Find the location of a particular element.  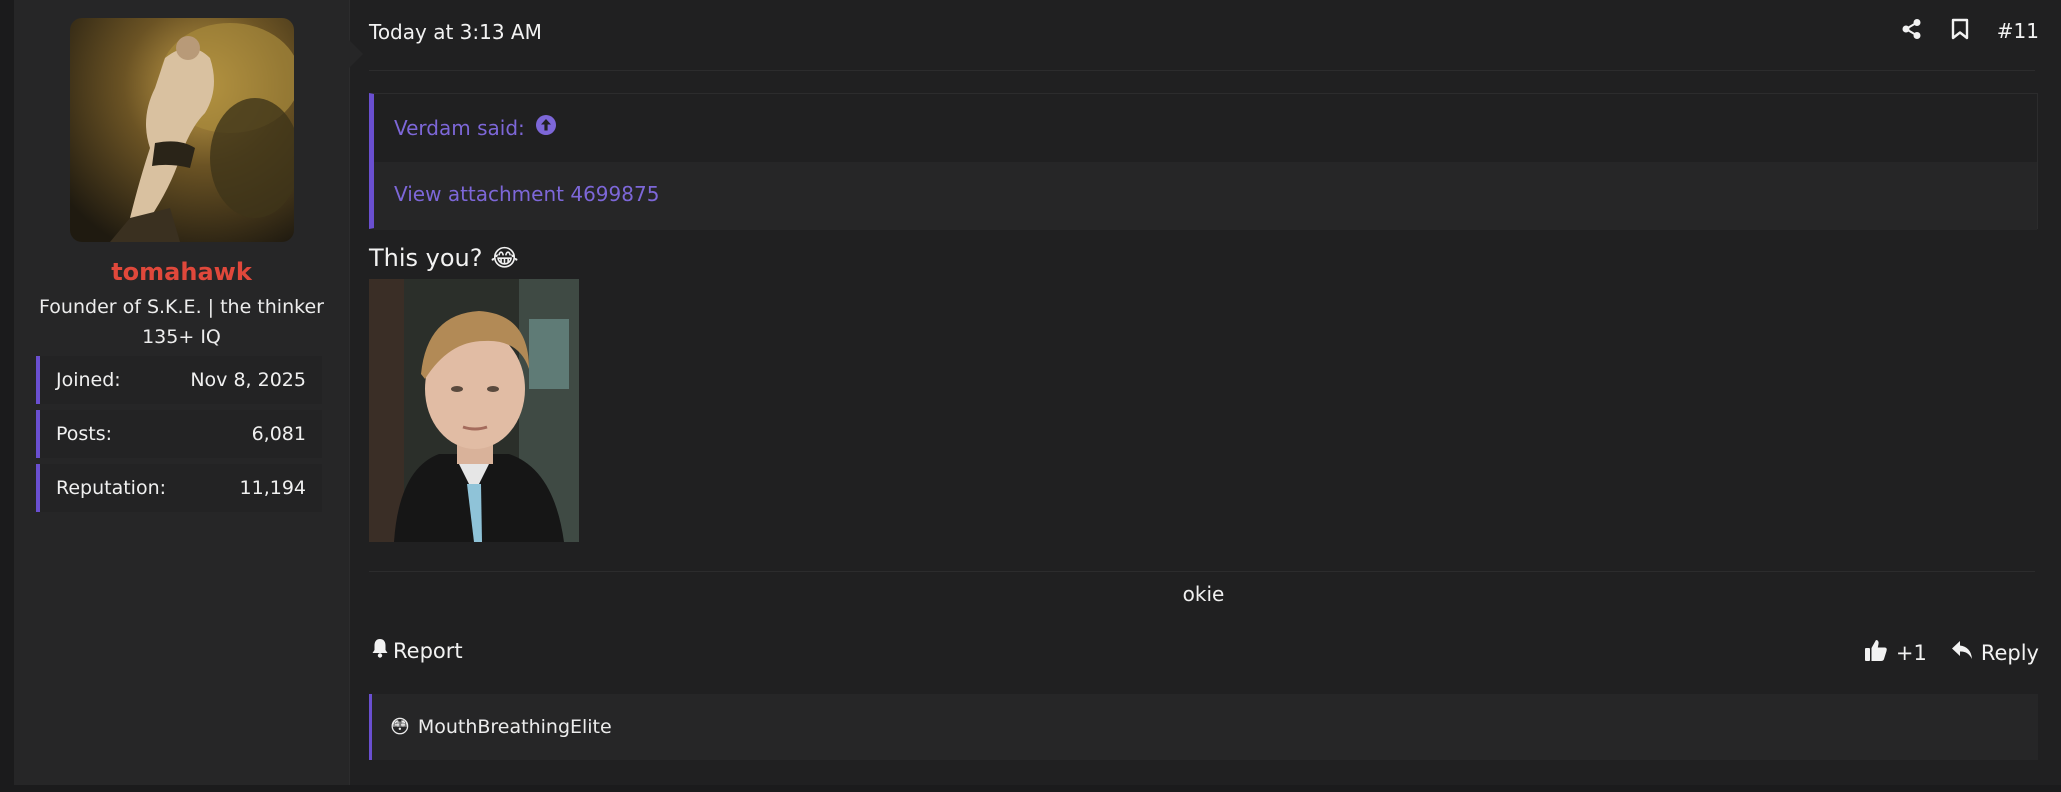

stat-label: Joined: is located at coordinates (88, 380).